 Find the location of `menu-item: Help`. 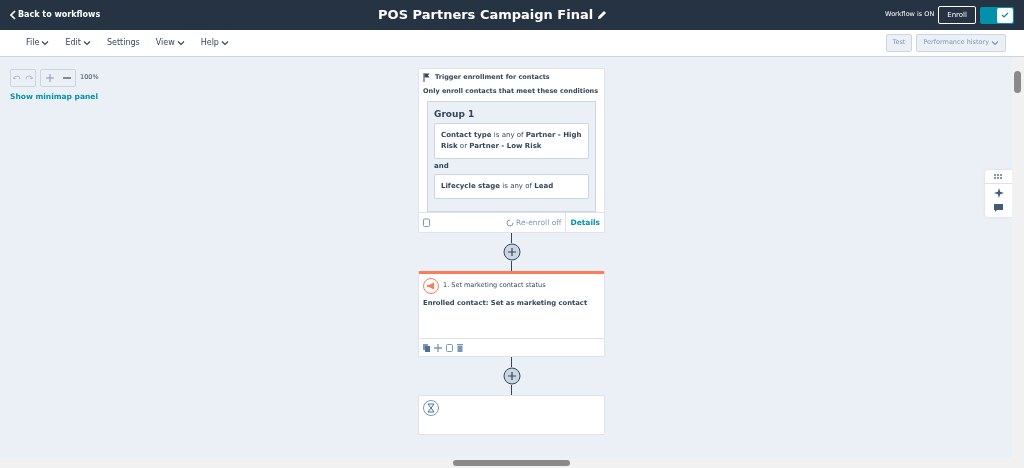

menu-item: Help is located at coordinates (214, 43).